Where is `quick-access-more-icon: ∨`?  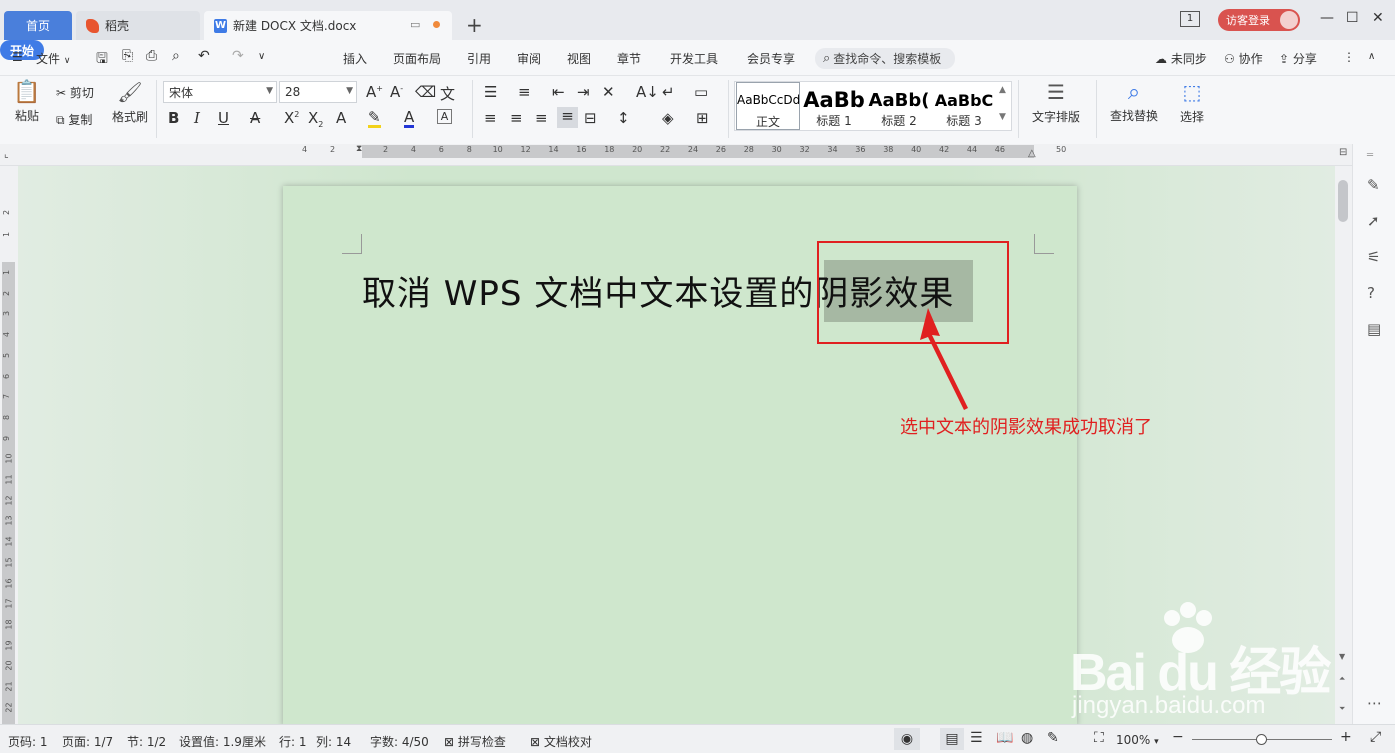 quick-access-more-icon: ∨ is located at coordinates (261, 56).